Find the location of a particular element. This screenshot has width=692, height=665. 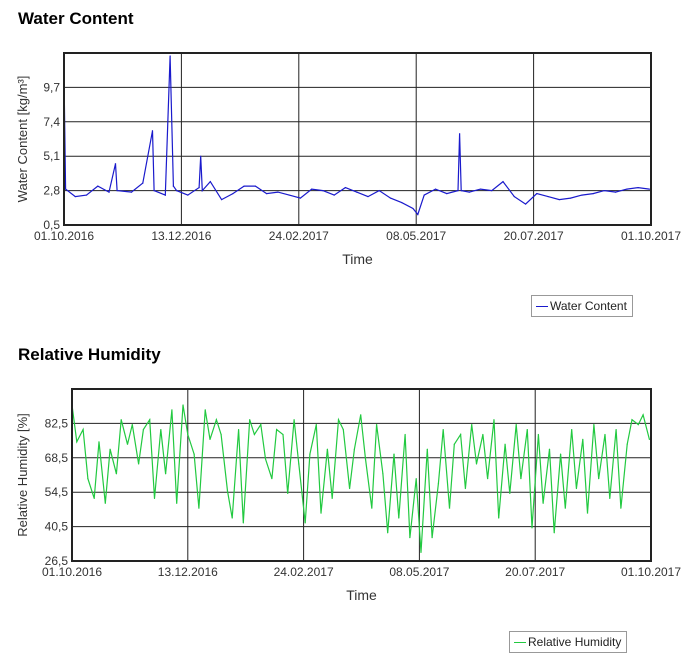

y-axis-label: Water Content [kg/m³] is located at coordinates (22, 139).